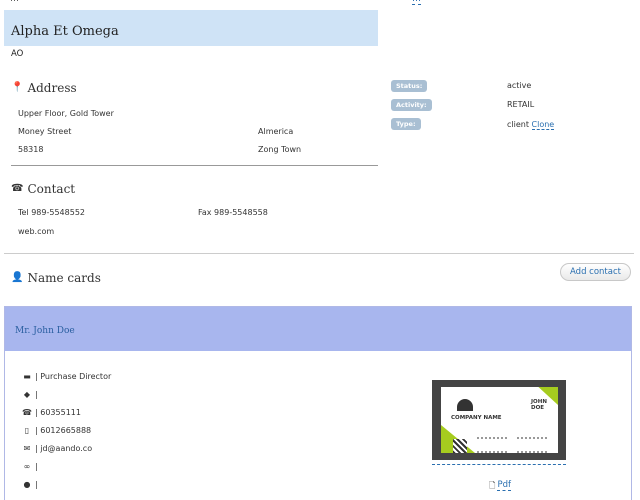  What do you see at coordinates (27, 448) in the screenshot?
I see `envelope-icon: ✉` at bounding box center [27, 448].